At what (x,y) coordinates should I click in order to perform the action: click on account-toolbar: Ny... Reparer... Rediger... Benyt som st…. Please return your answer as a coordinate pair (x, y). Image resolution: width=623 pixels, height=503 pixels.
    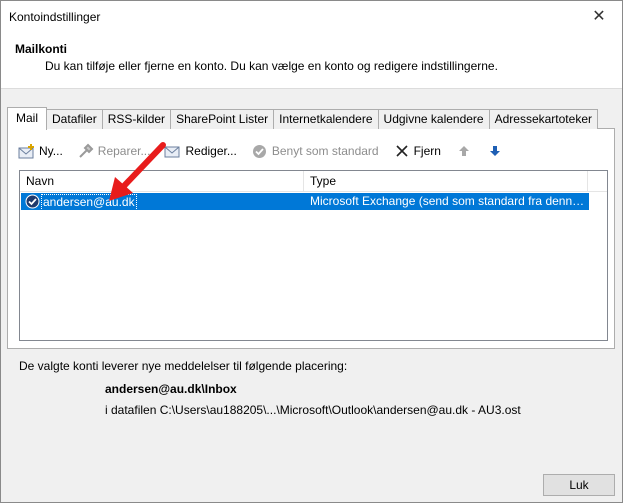
    Looking at the image, I should click on (269, 151).